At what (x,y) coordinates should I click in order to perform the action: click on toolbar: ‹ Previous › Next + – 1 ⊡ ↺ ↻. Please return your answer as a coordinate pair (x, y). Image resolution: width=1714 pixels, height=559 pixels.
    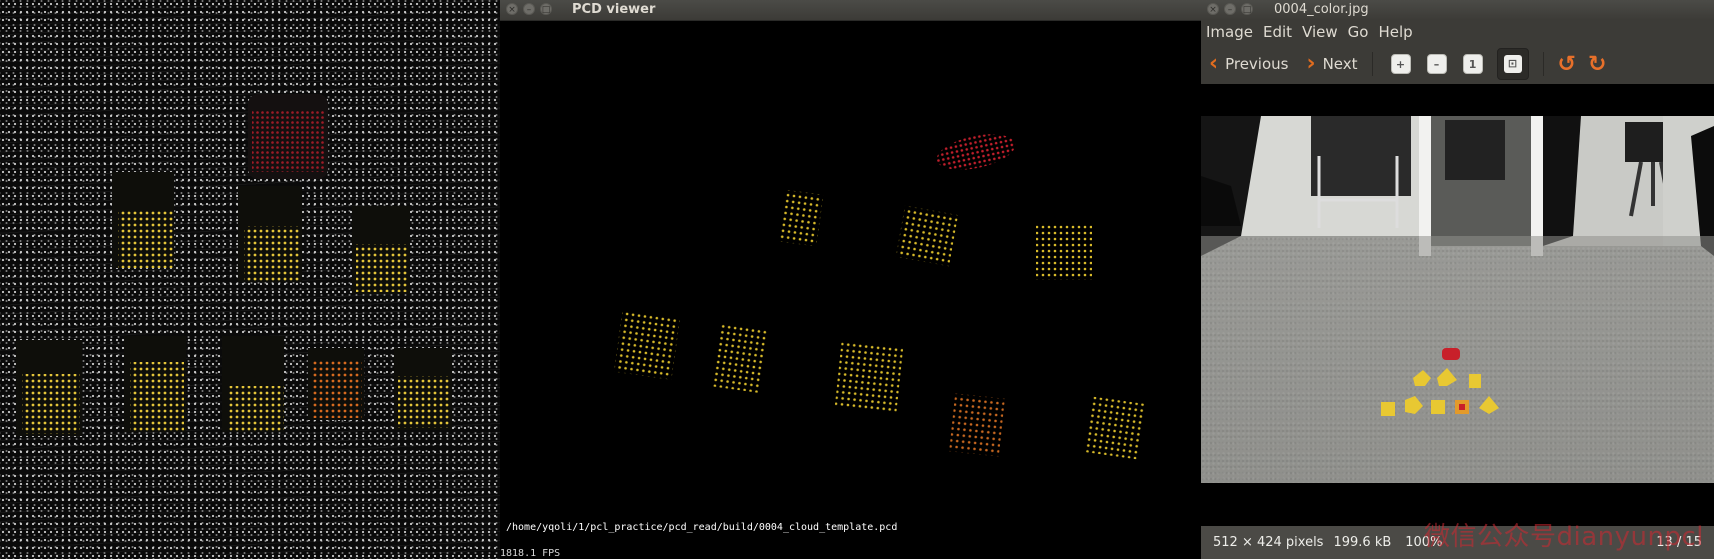
    Looking at the image, I should click on (1457, 64).